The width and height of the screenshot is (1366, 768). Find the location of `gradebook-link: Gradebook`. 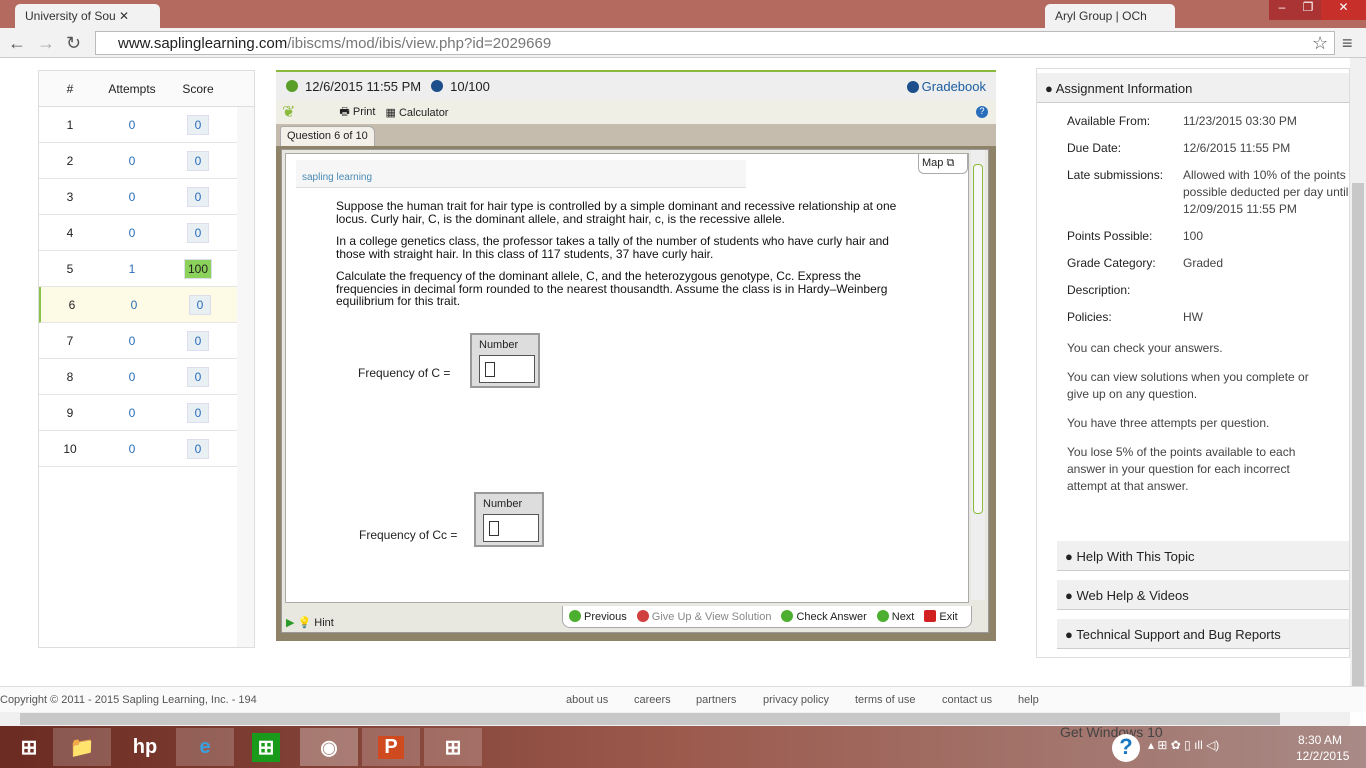

gradebook-link: Gradebook is located at coordinates (946, 86).